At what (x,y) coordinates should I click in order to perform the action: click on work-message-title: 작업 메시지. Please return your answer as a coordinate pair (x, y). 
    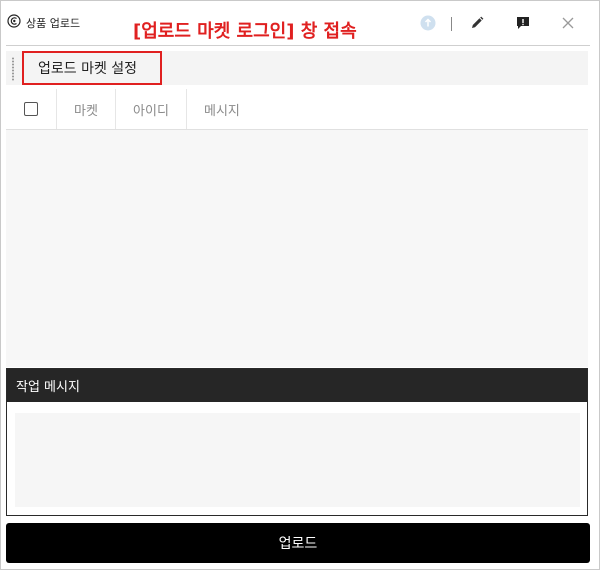
    Looking at the image, I should click on (297, 385).